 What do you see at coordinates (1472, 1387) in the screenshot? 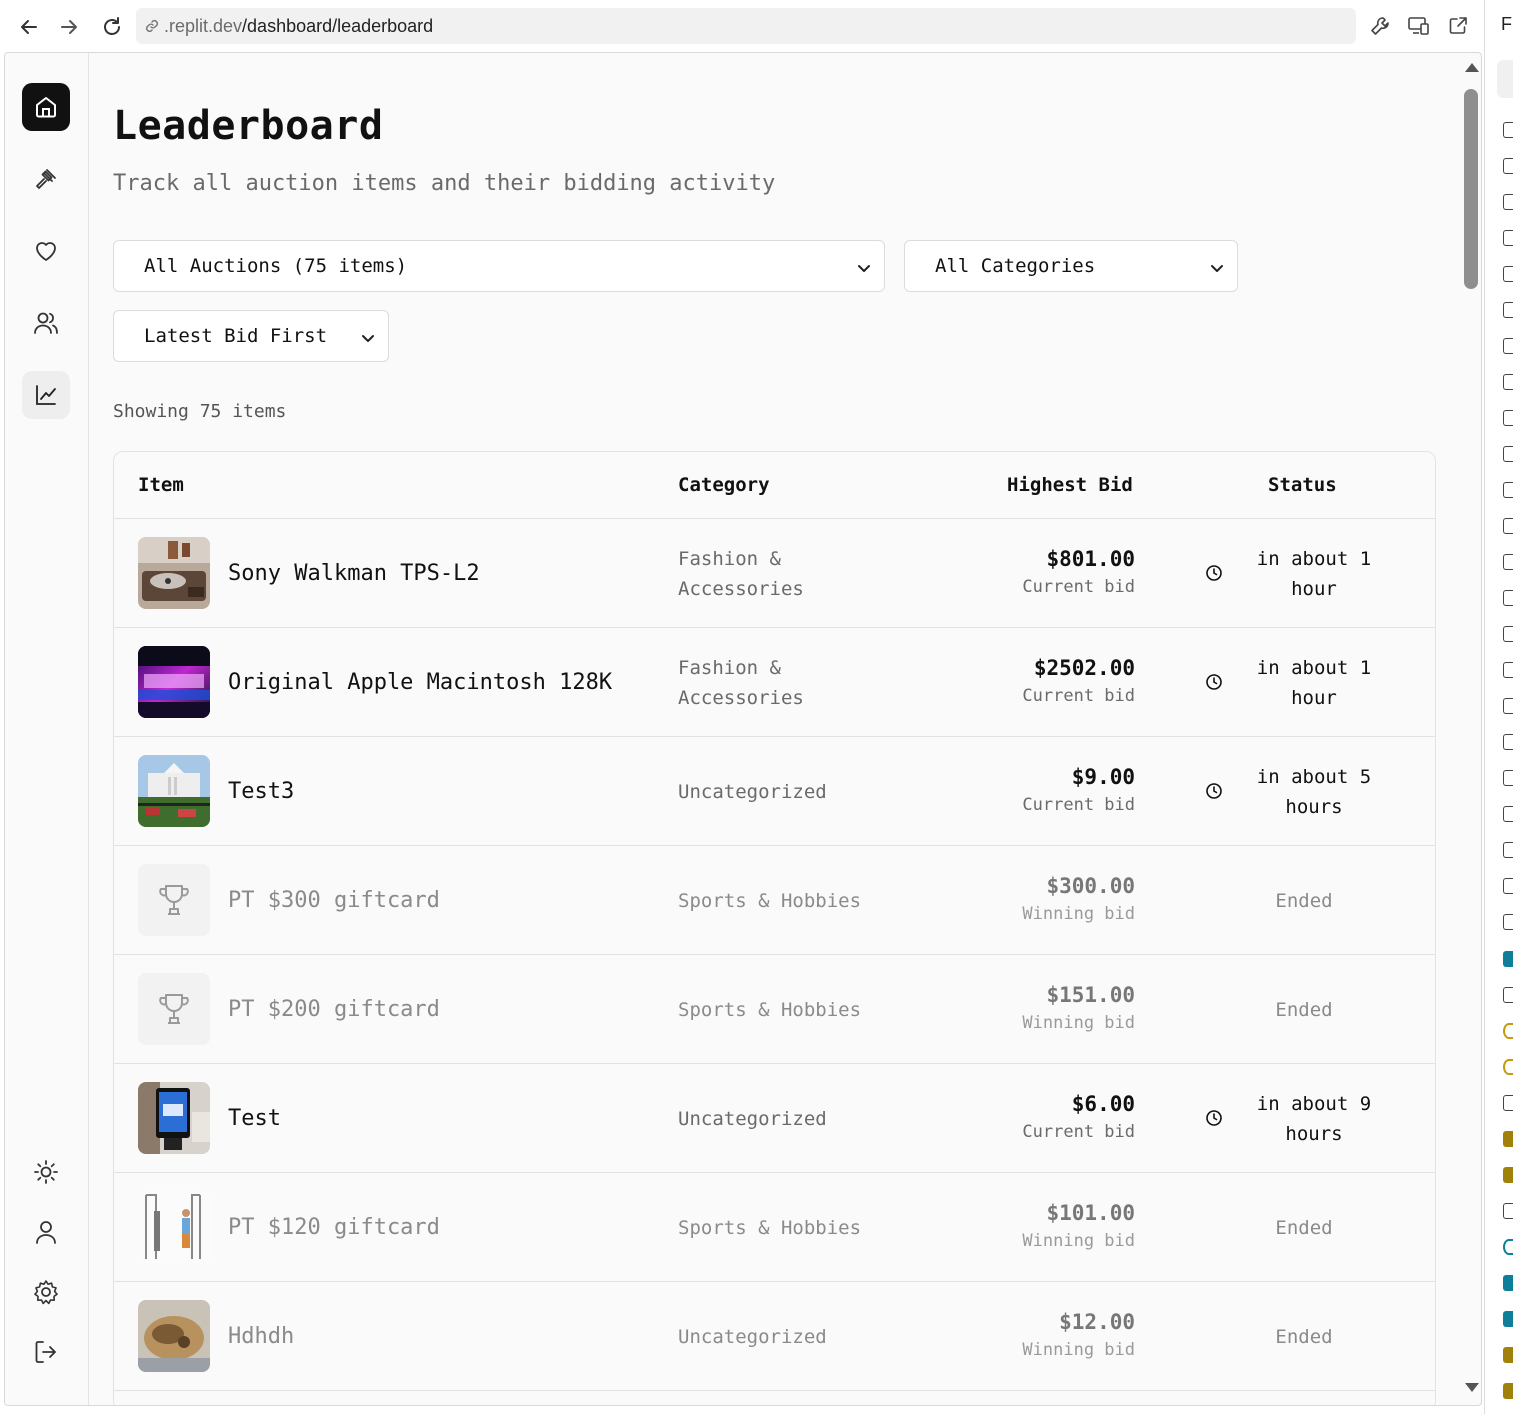
I see `scroll-down-icon` at bounding box center [1472, 1387].